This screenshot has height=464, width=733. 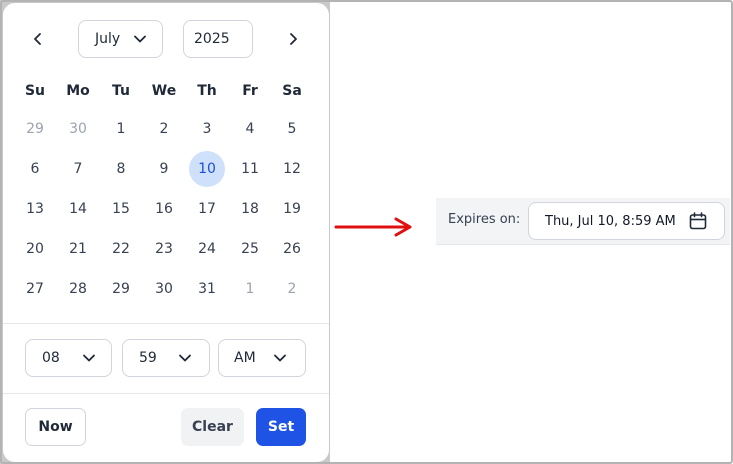 What do you see at coordinates (78, 91) in the screenshot?
I see `weekday-label: Mo` at bounding box center [78, 91].